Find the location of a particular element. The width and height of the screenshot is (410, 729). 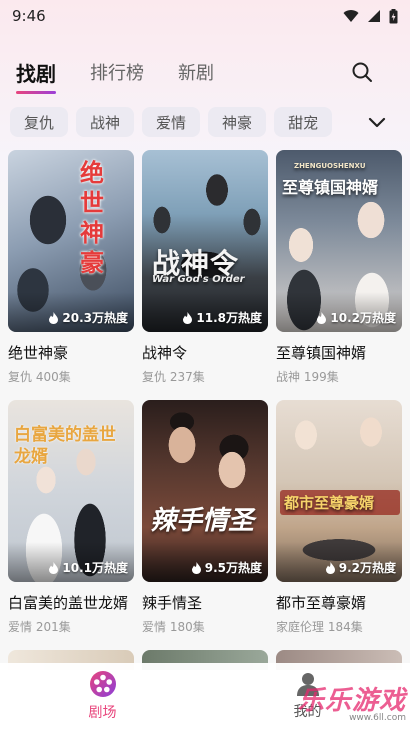

top-tabs: 找剧 排行榜 新剧 is located at coordinates (205, 73).